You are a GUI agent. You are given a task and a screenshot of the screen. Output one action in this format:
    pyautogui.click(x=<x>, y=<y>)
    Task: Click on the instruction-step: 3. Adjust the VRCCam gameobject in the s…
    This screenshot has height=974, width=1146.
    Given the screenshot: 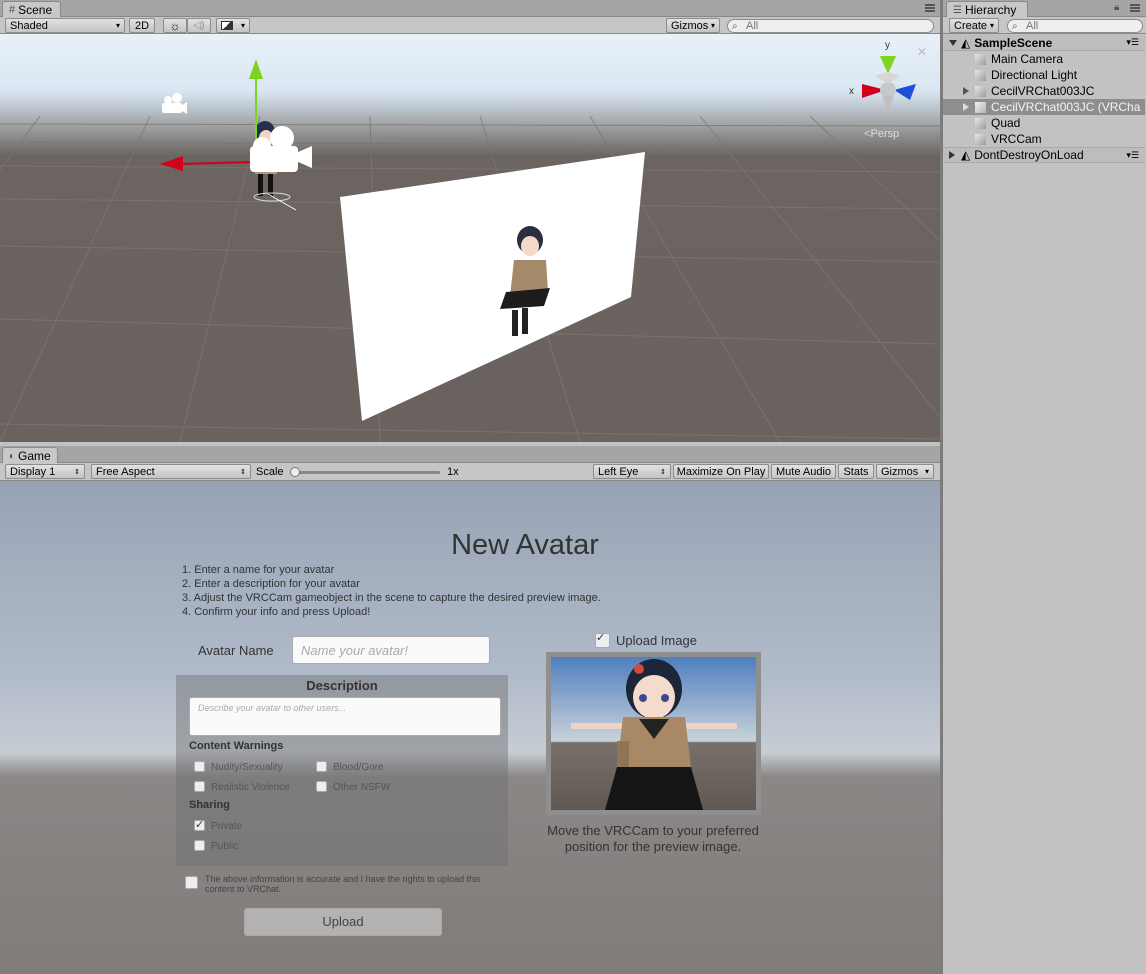 What is the action you would take?
    pyautogui.click(x=391, y=598)
    